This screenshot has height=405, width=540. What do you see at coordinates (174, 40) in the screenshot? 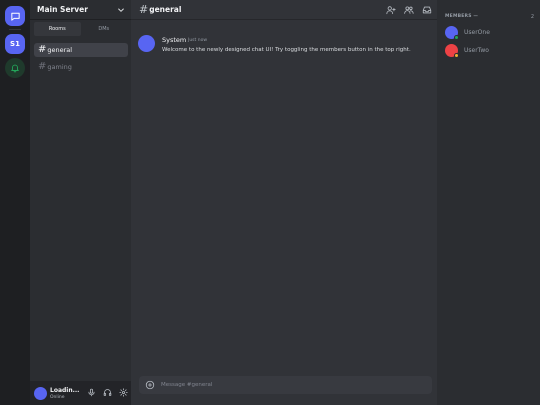
I see `message-author: System` at bounding box center [174, 40].